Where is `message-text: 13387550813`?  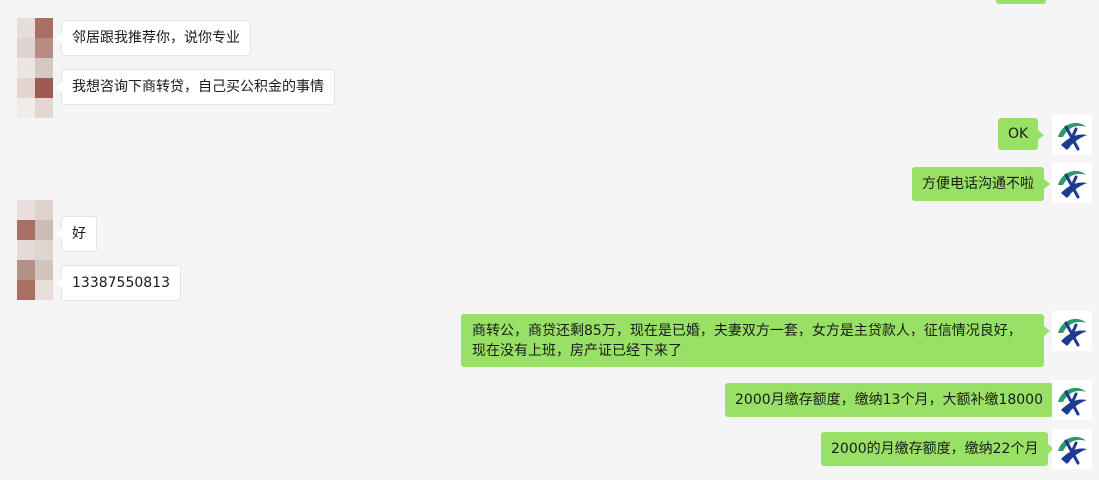
message-text: 13387550813 is located at coordinates (121, 283).